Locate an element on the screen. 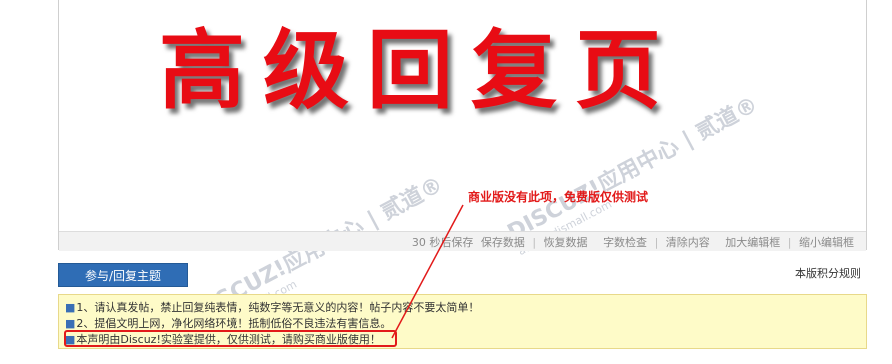  notice-line-1: ■1、请认真发帖，禁止回复纯表情，纯数字等无意义的内容！帖子内容不要太简单！ is located at coordinates (272, 307).